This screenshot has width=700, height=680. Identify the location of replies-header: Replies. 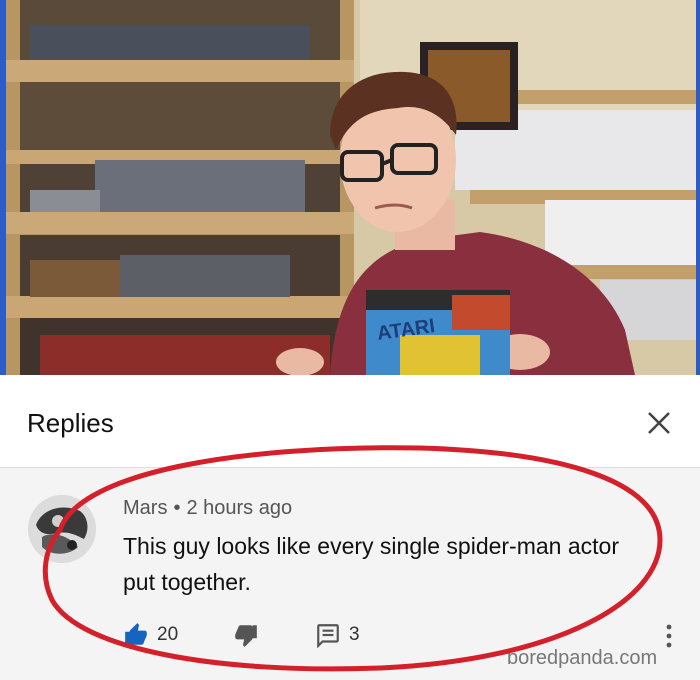
(350, 421).